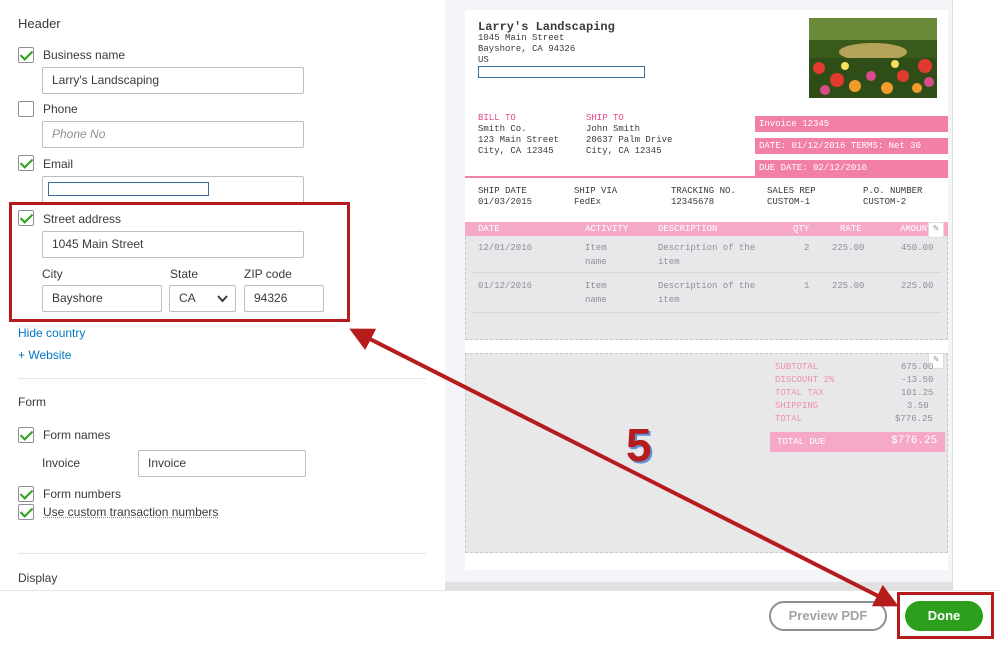 This screenshot has height=645, width=999. What do you see at coordinates (639, 445) in the screenshot?
I see `annotation-step-number: 5` at bounding box center [639, 445].